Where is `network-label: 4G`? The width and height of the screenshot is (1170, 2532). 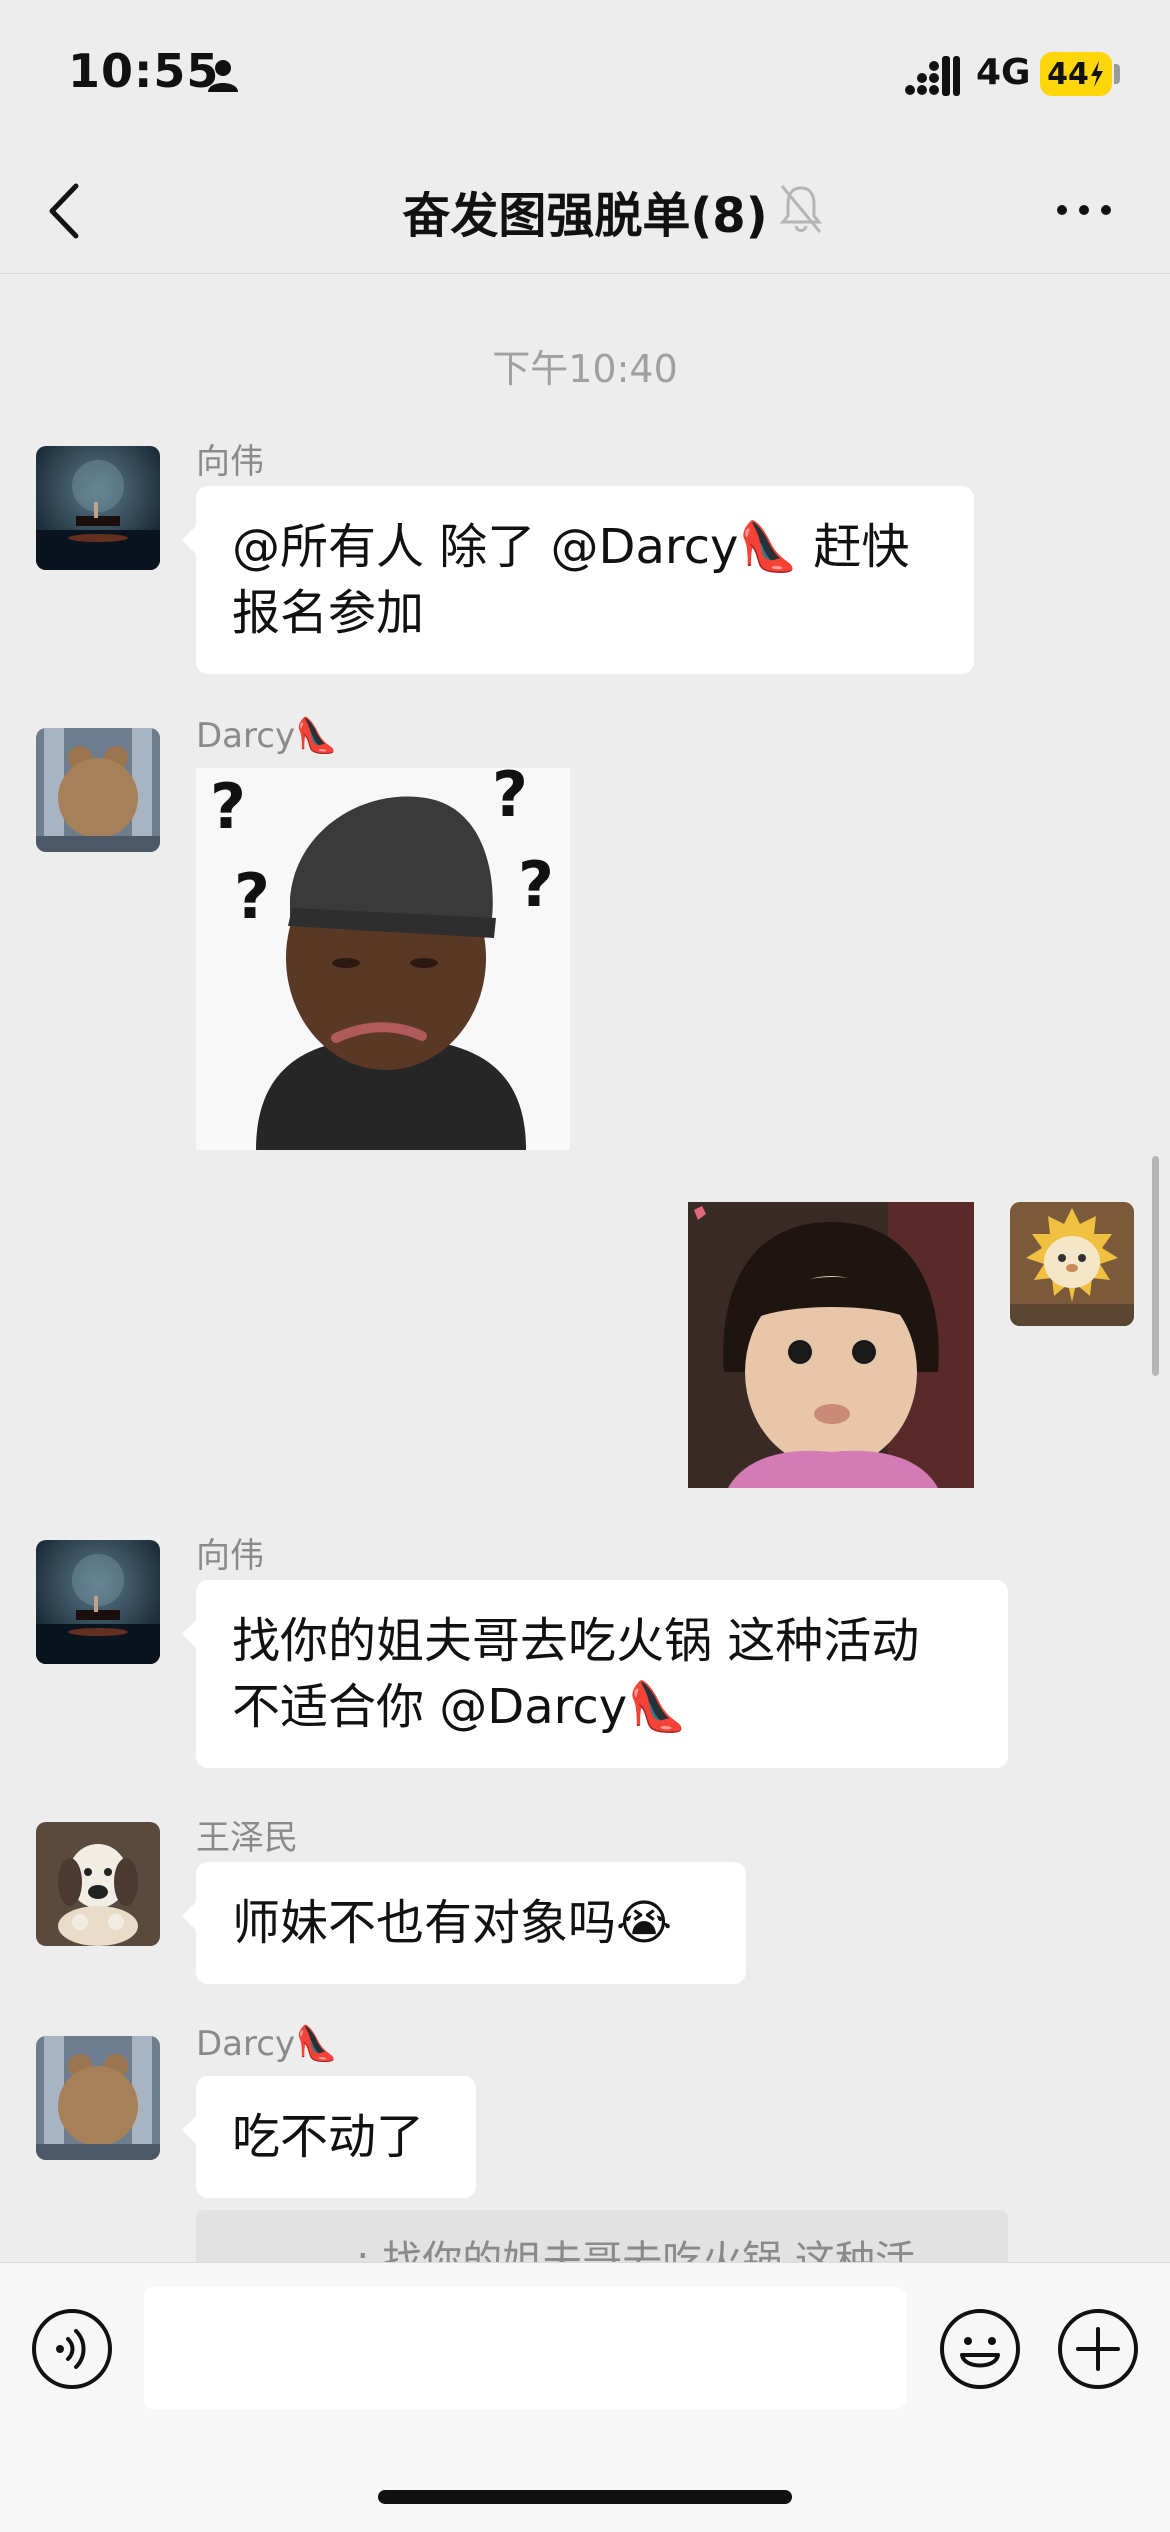
network-label: 4G is located at coordinates (1003, 72).